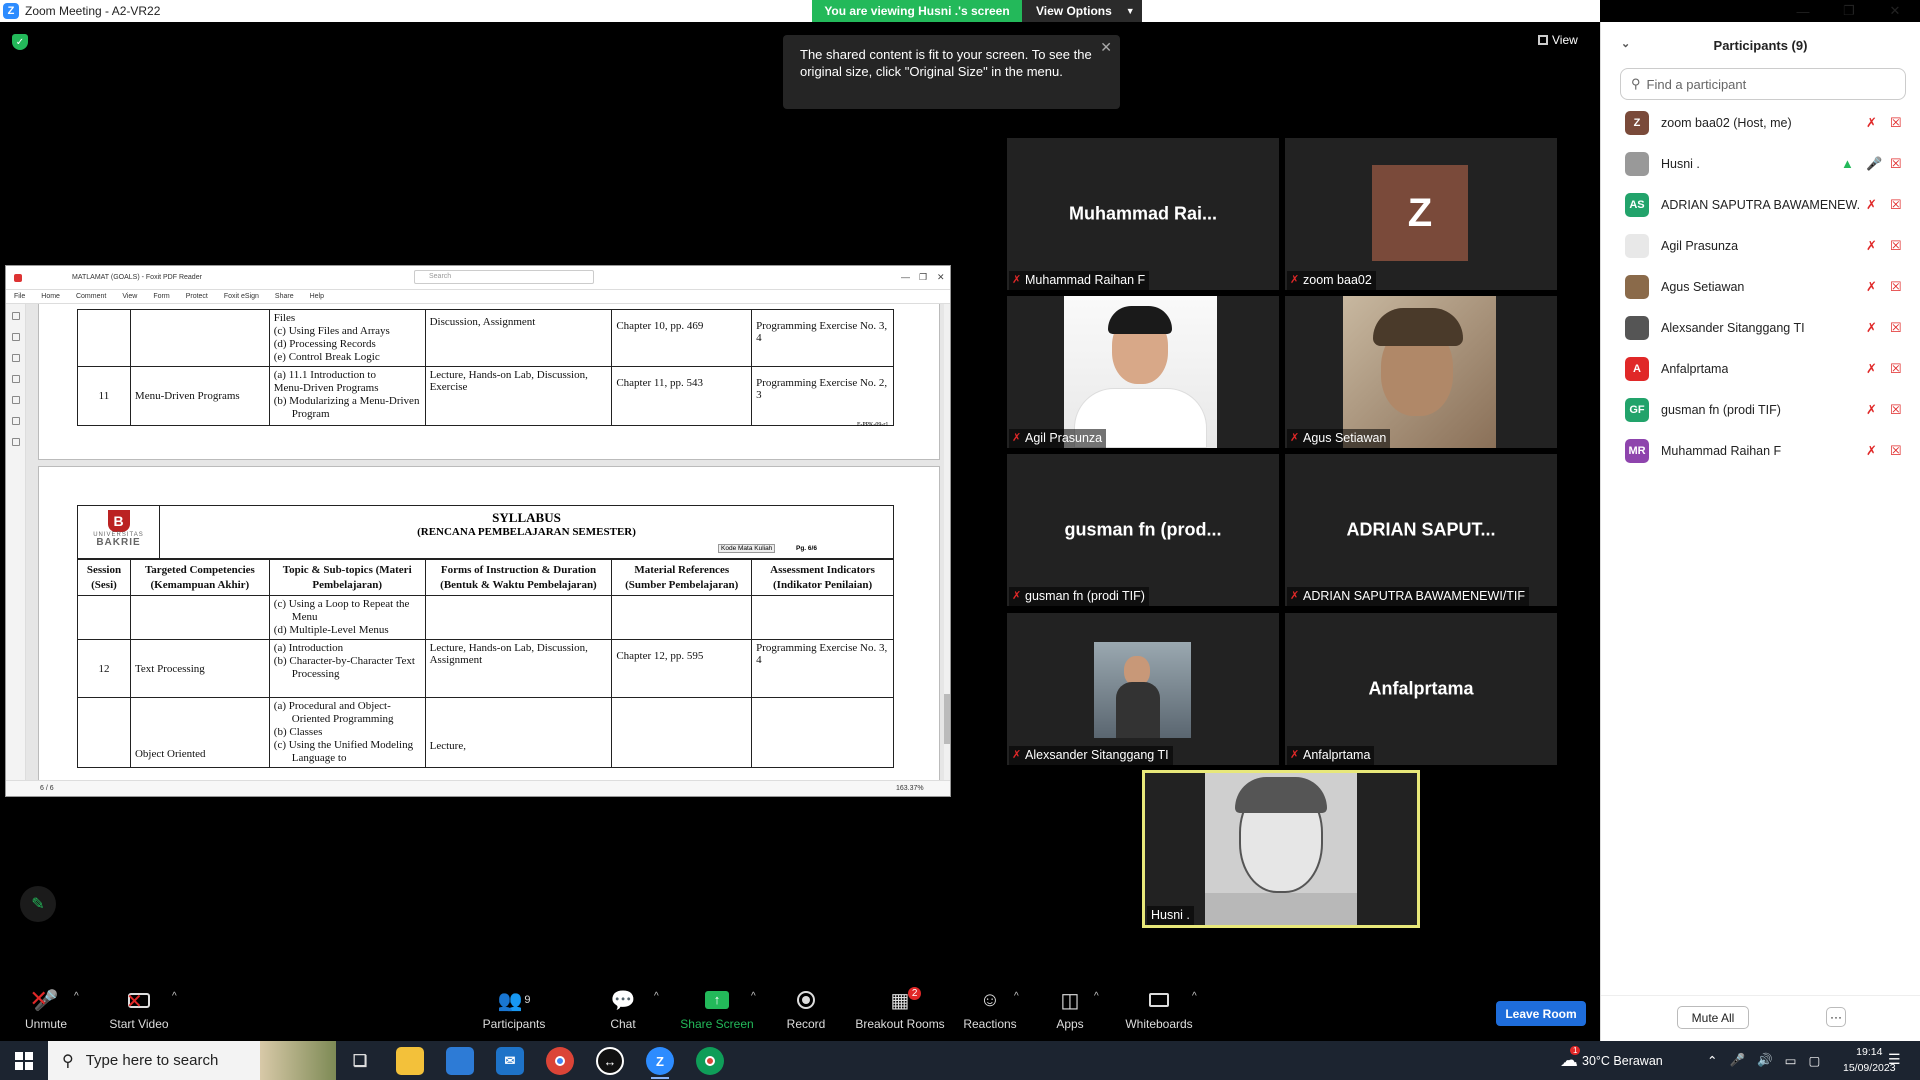 This screenshot has height=1080, width=1920. I want to click on video-tile: Anfalprtama ✗ Anfalprtama, so click(1421, 689).